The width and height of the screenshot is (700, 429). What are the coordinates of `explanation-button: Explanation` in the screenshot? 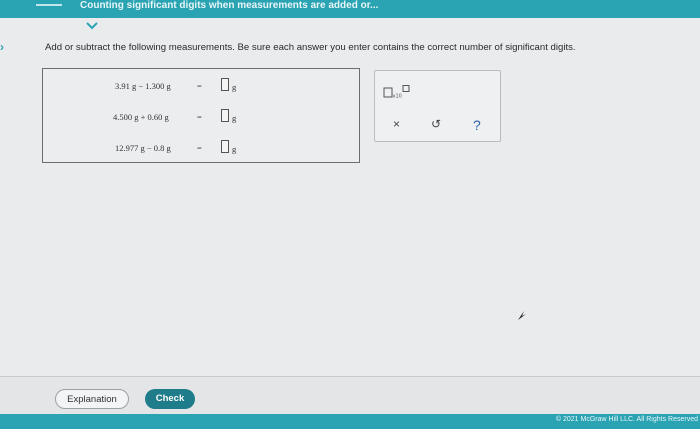 It's located at (92, 399).